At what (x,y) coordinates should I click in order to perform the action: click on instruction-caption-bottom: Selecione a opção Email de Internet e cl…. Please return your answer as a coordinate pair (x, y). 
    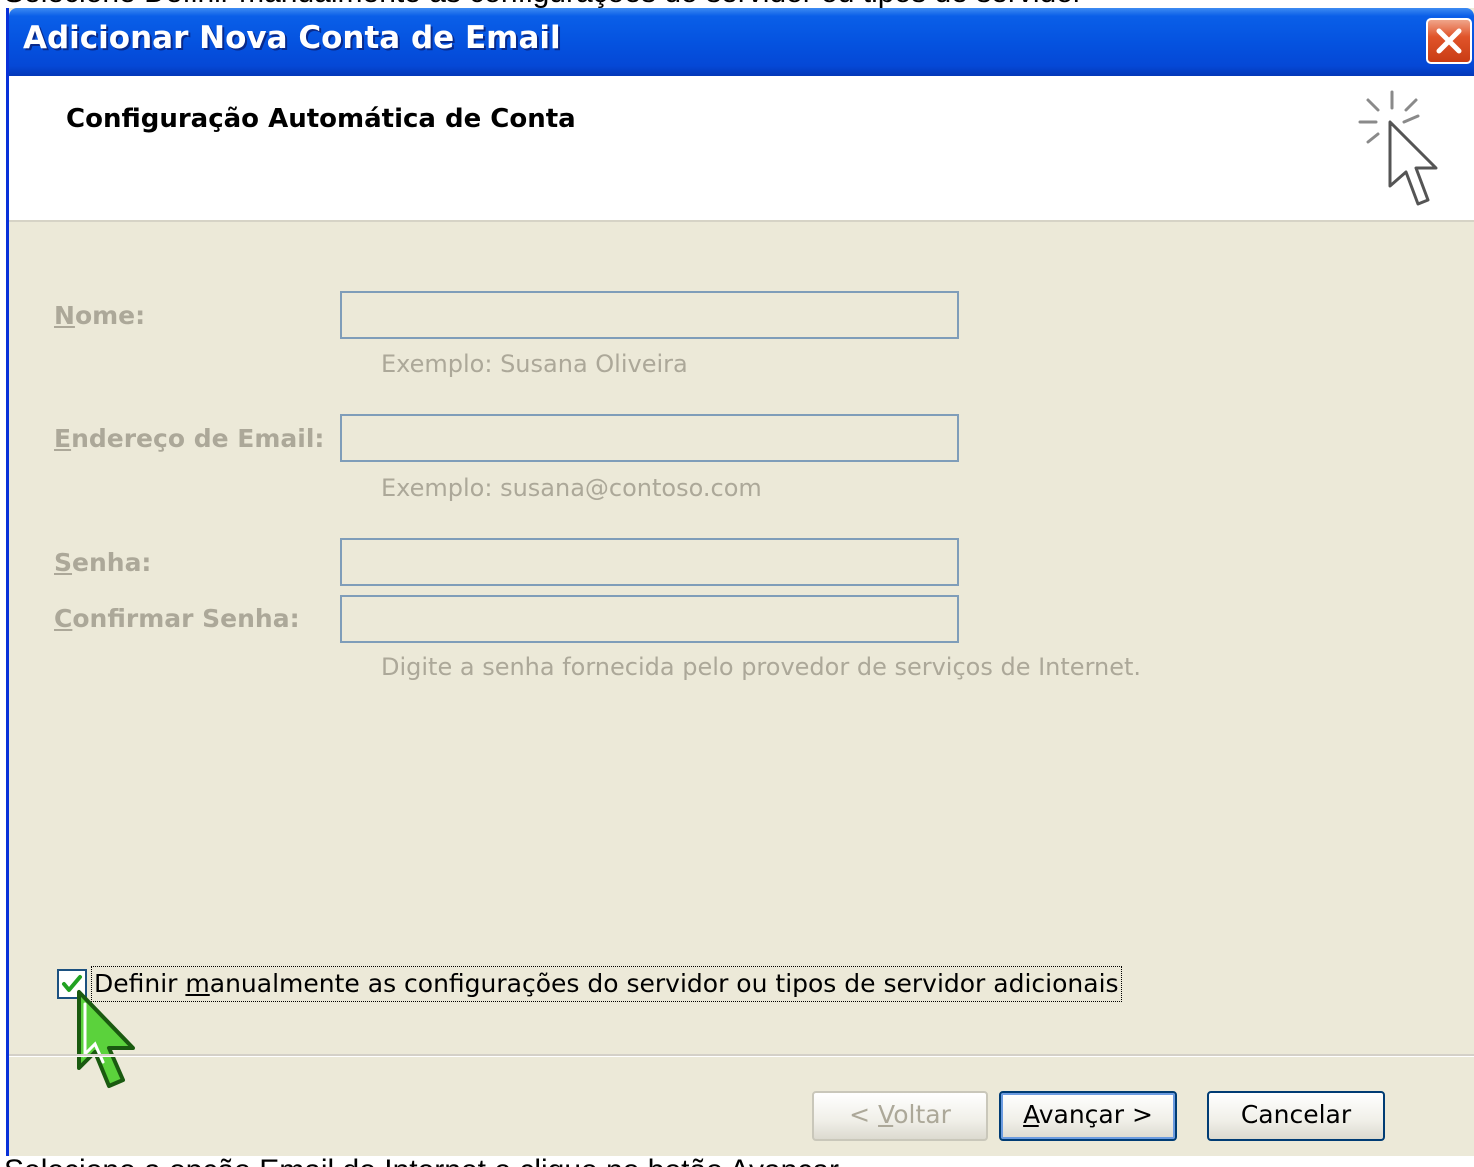
    Looking at the image, I should click on (654, 1161).